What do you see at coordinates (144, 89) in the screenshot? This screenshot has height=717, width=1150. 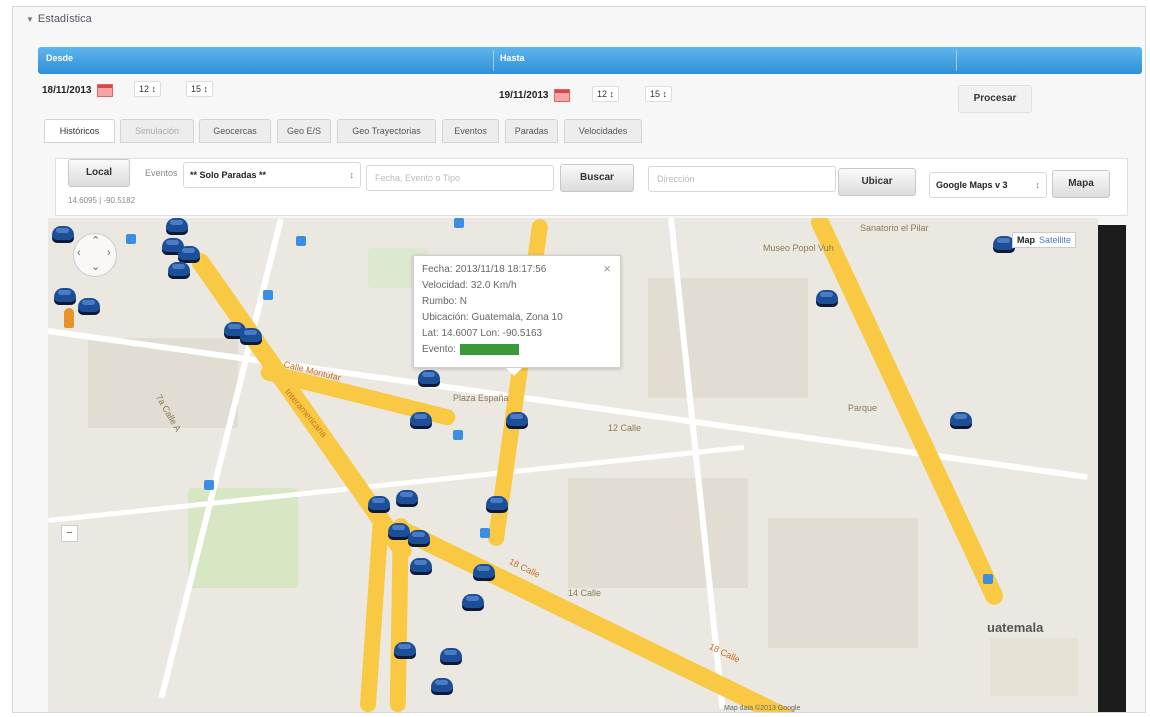 I see `from-hour-value: 12` at bounding box center [144, 89].